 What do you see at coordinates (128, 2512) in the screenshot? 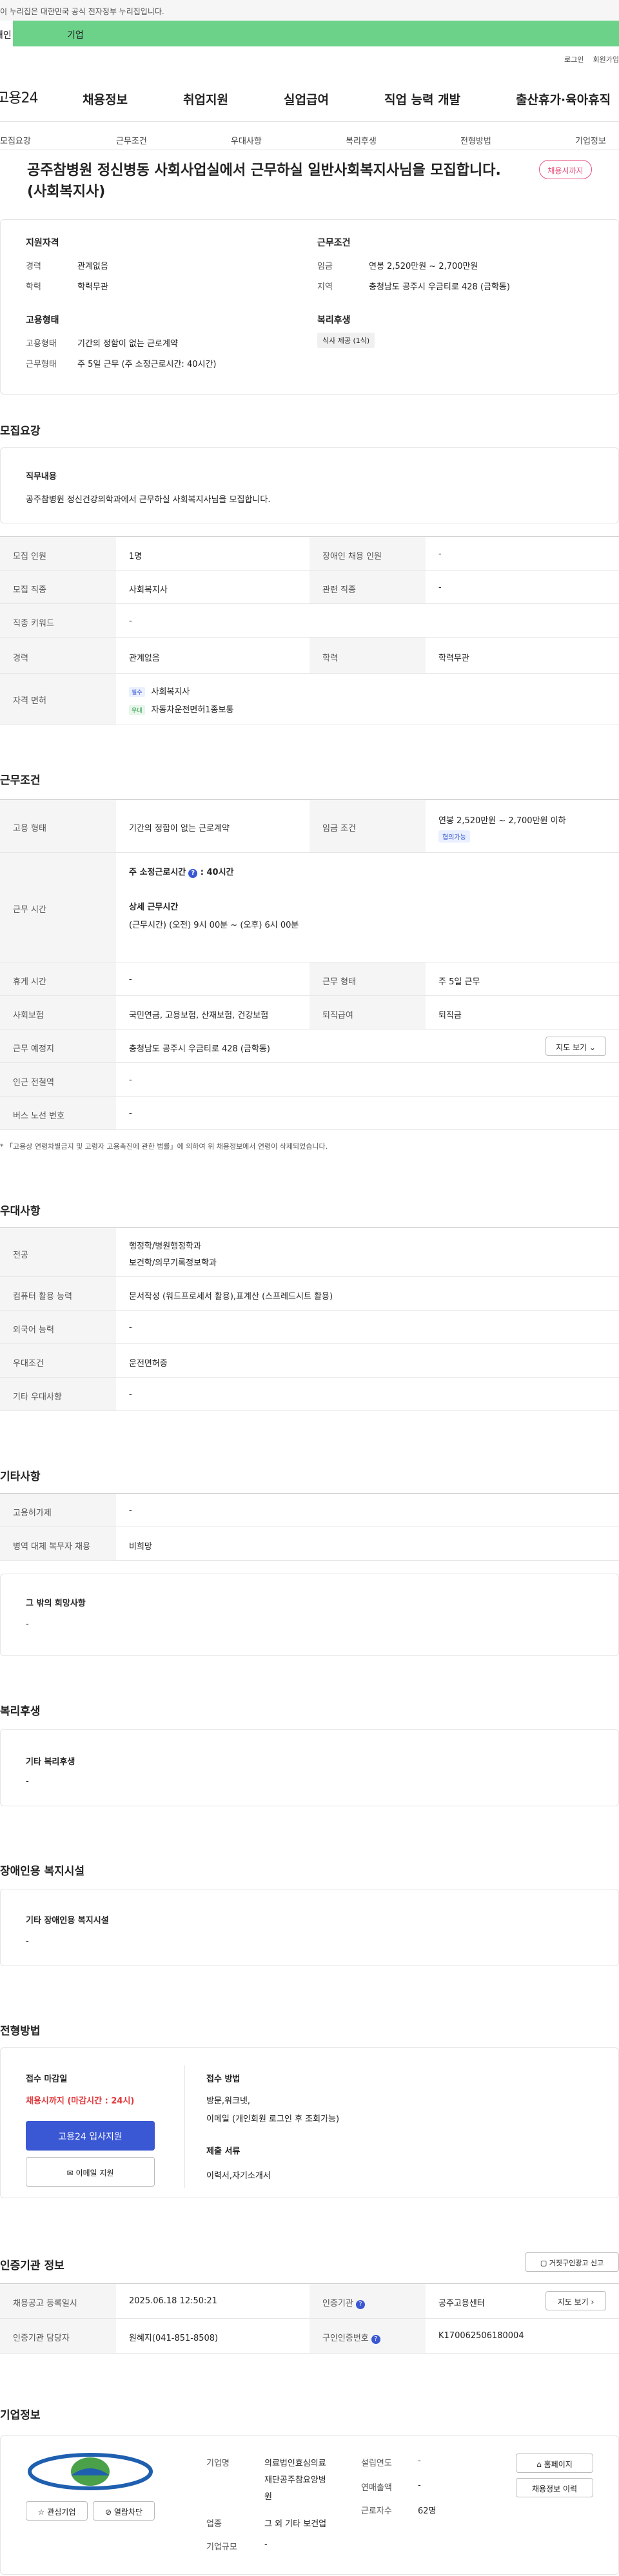
I see `block-label: 열람차단` at bounding box center [128, 2512].